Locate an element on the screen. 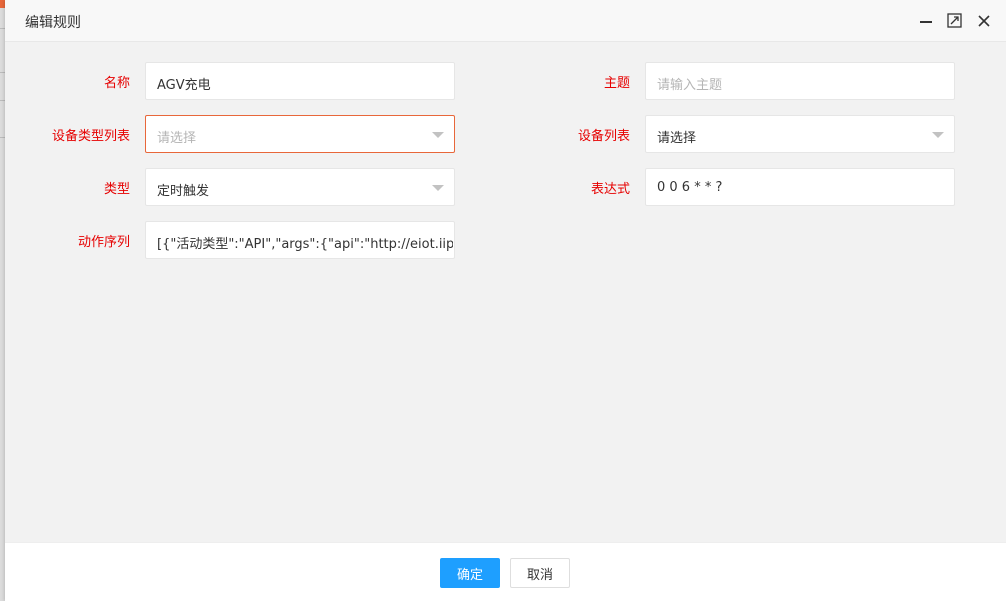 Image resolution: width=1006 pixels, height=601 pixels. confirm-button: 确定 is located at coordinates (470, 573).